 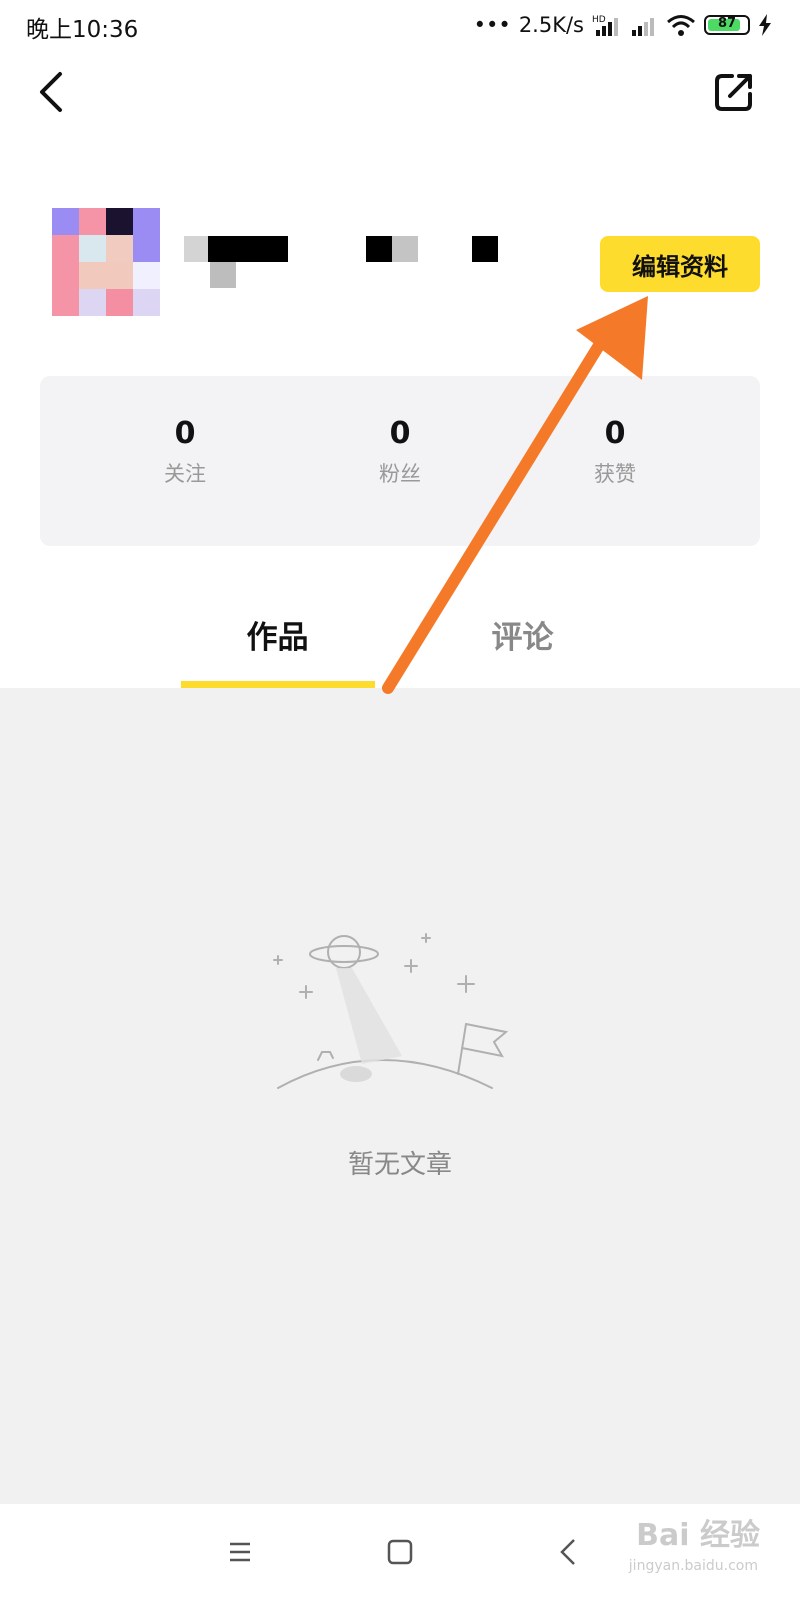 What do you see at coordinates (623, 25) in the screenshot?
I see `status-indicators: ••• 2.5K/s HD 87` at bounding box center [623, 25].